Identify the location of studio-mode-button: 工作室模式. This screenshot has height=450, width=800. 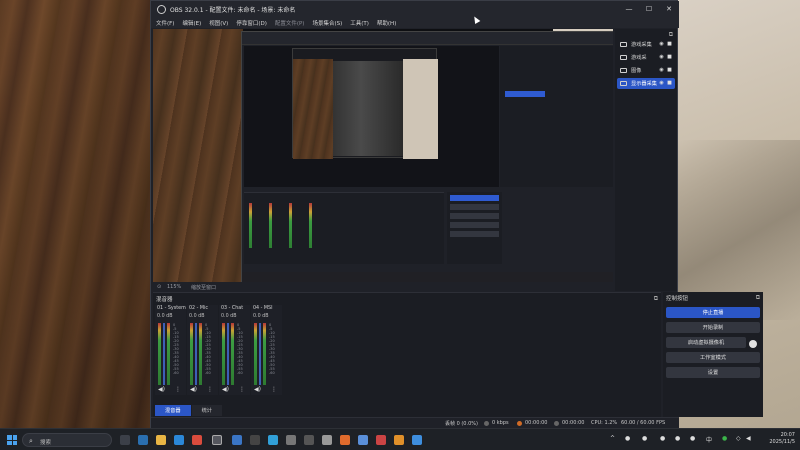
(713, 357).